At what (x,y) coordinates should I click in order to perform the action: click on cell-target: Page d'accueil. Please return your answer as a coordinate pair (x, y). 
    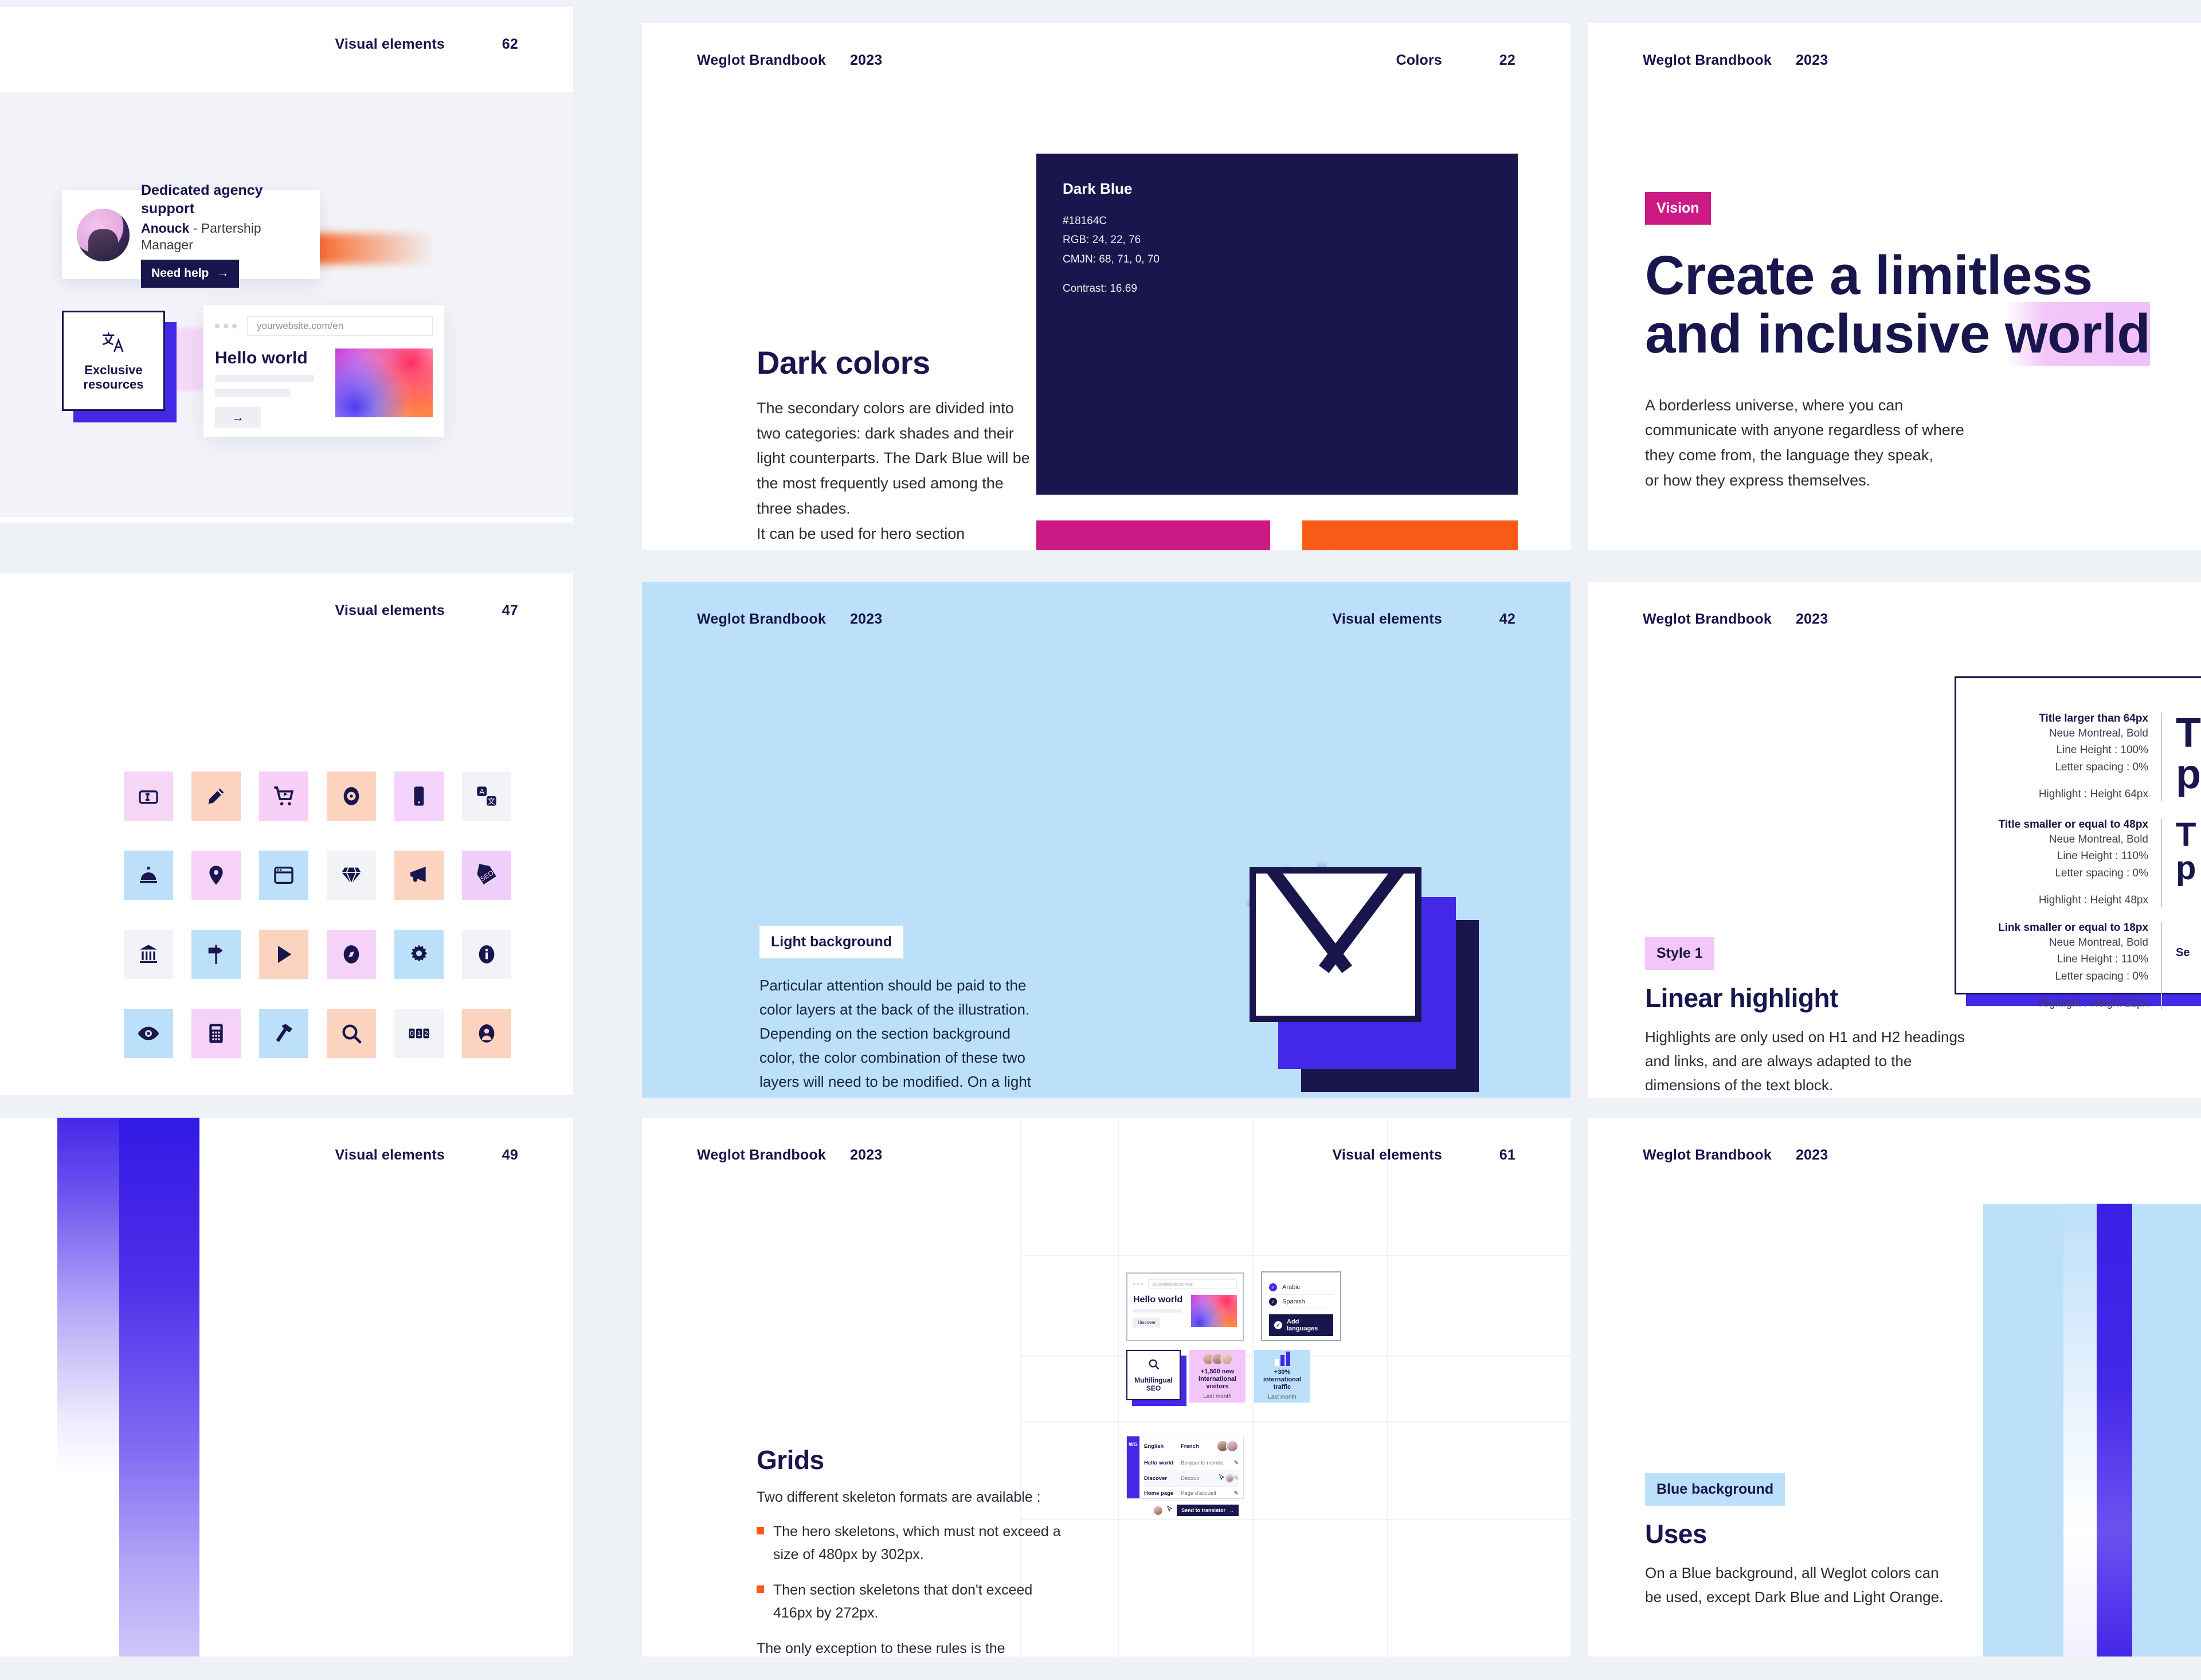
    Looking at the image, I should click on (1198, 1493).